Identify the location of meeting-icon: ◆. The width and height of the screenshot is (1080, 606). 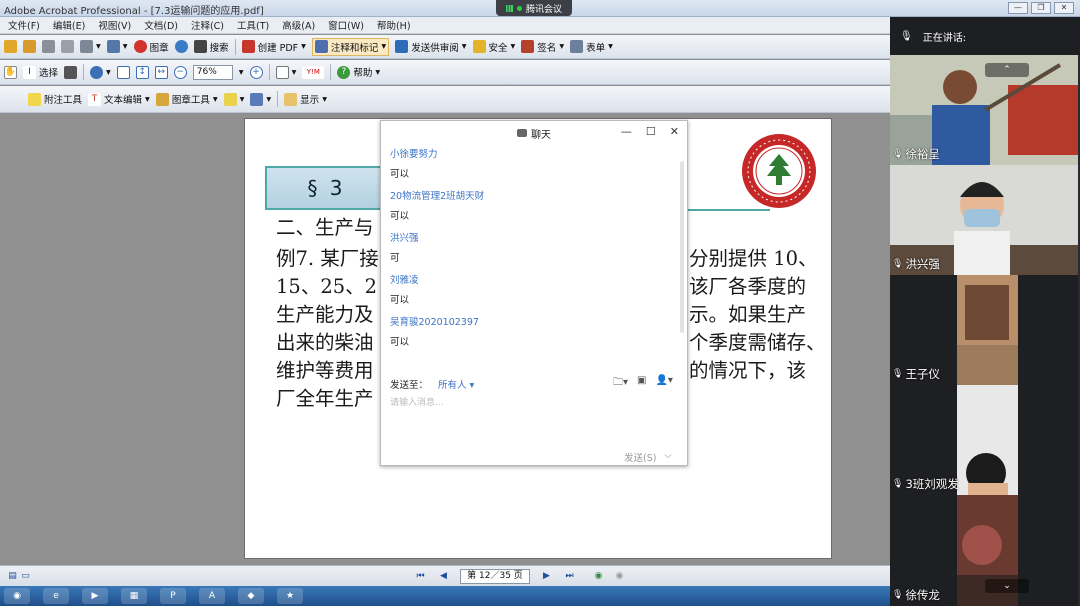
(251, 596).